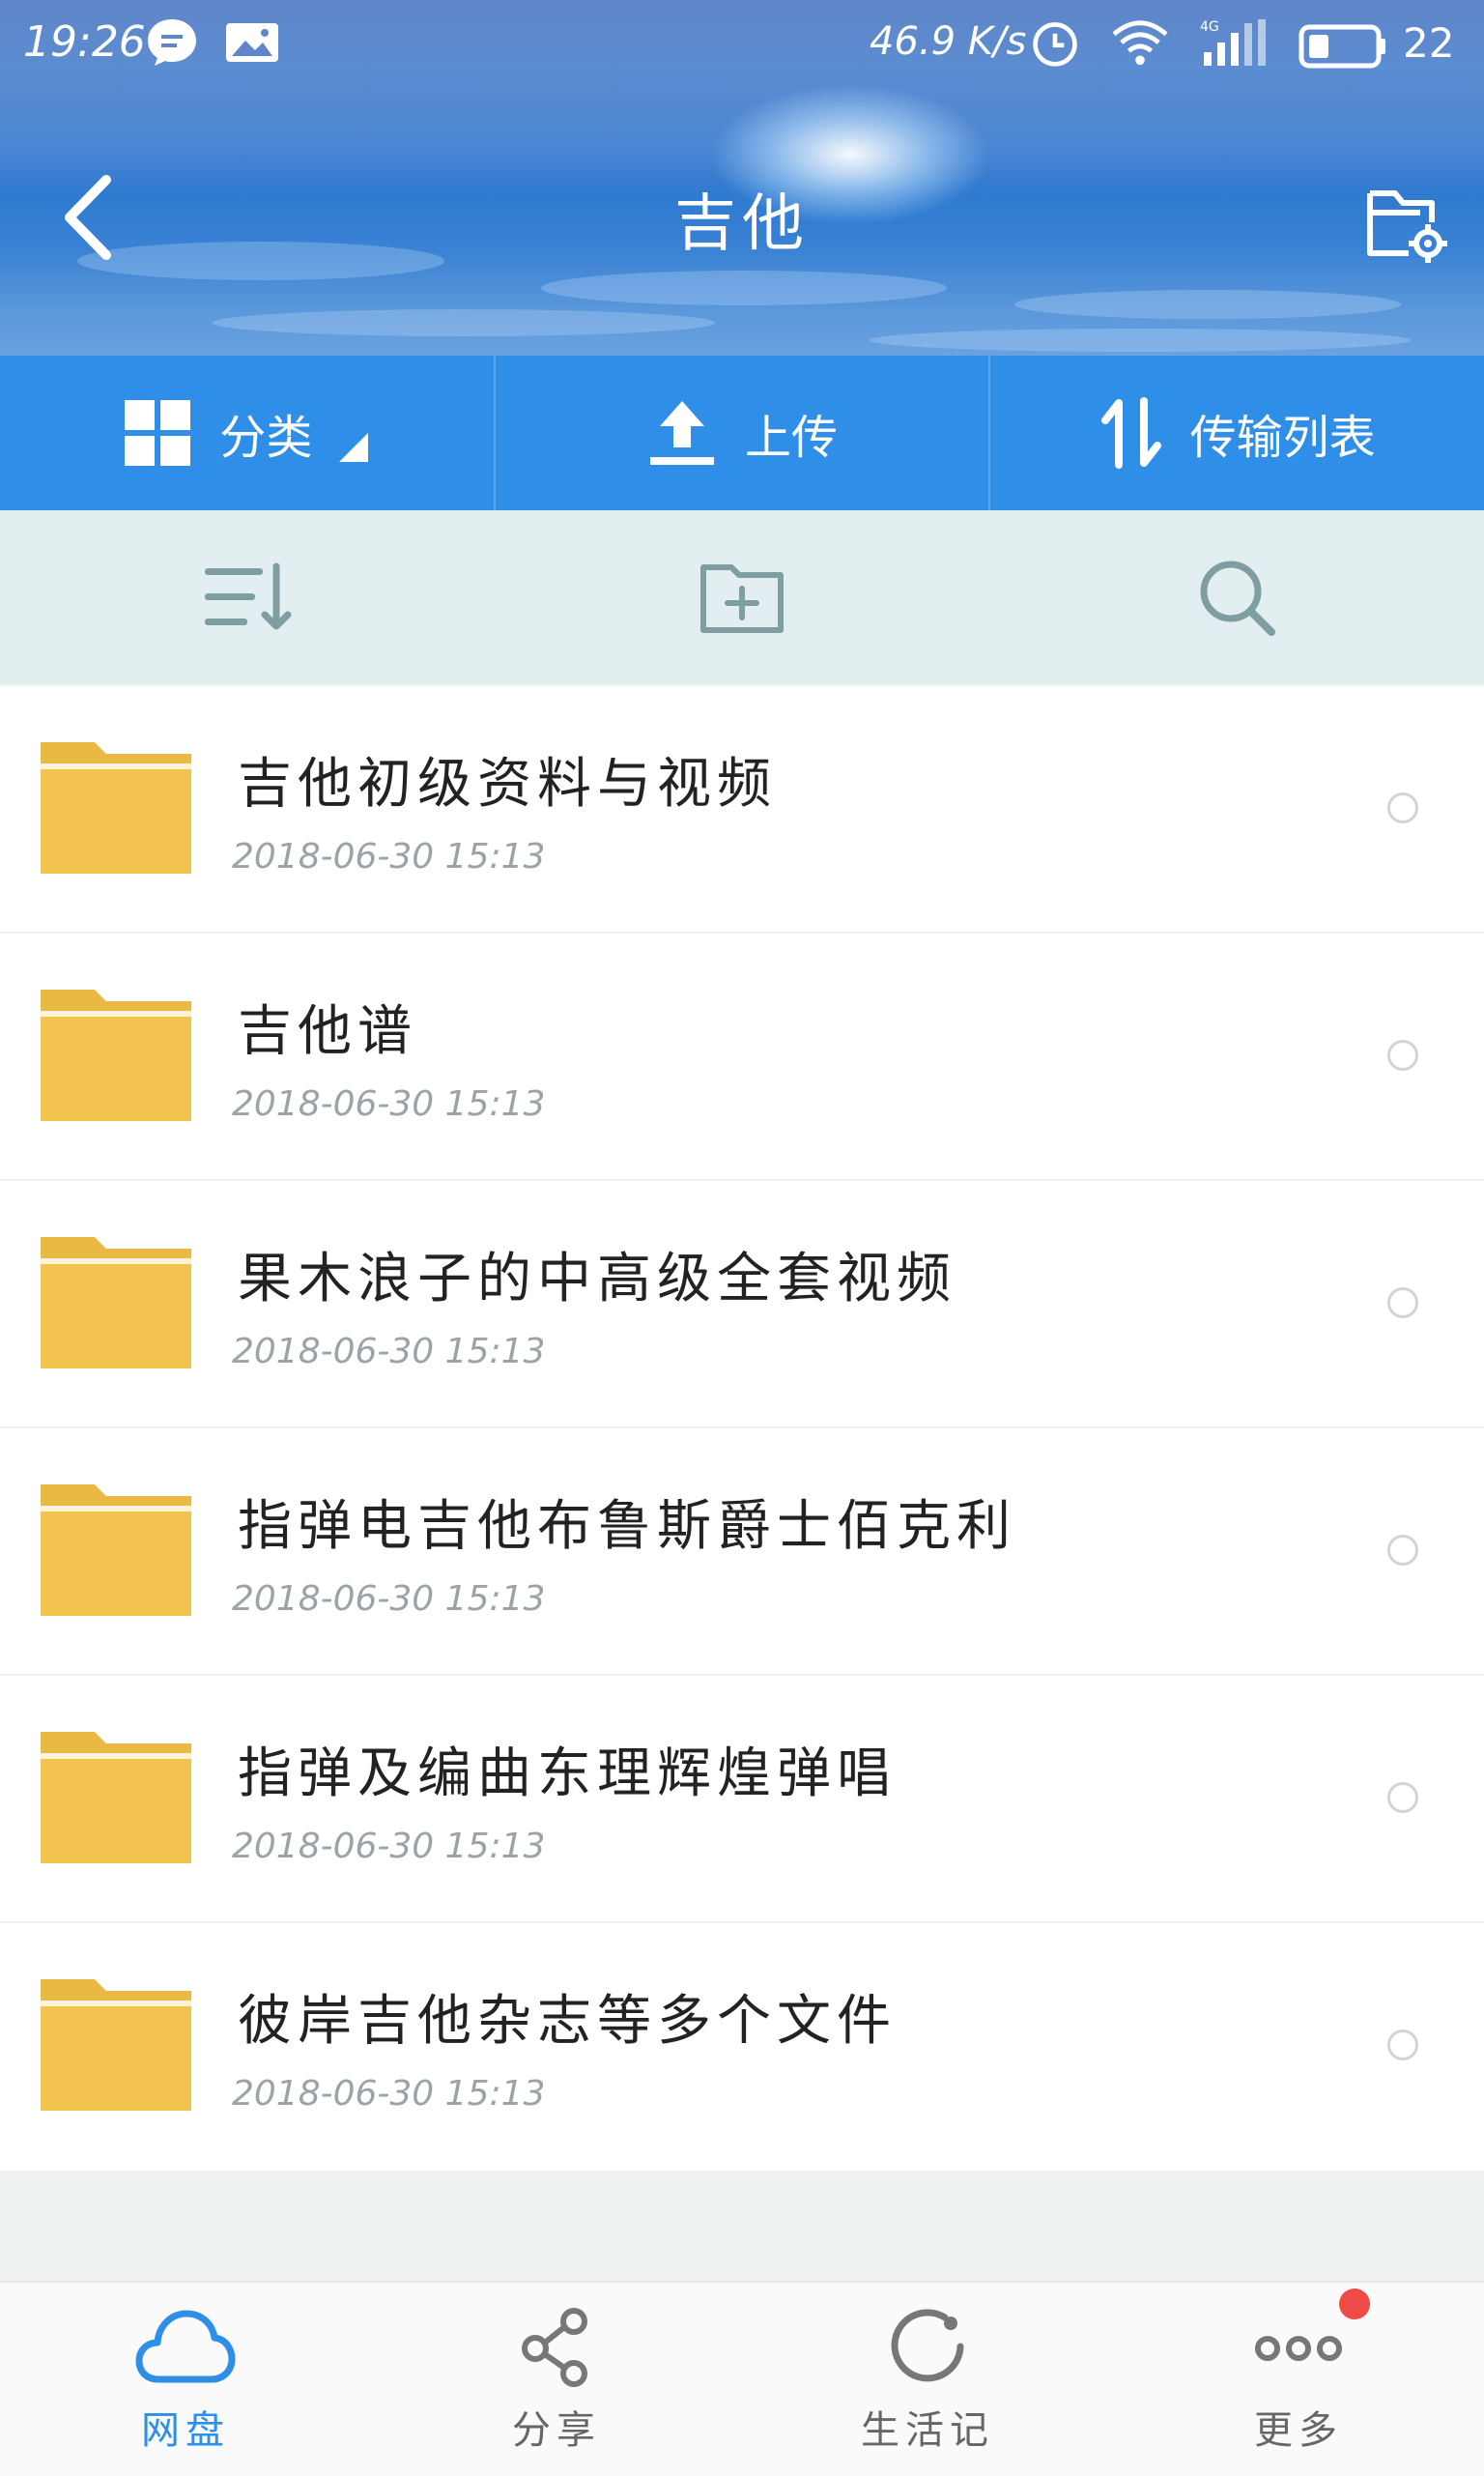  What do you see at coordinates (792, 438) in the screenshot?
I see `upload-label: 上传` at bounding box center [792, 438].